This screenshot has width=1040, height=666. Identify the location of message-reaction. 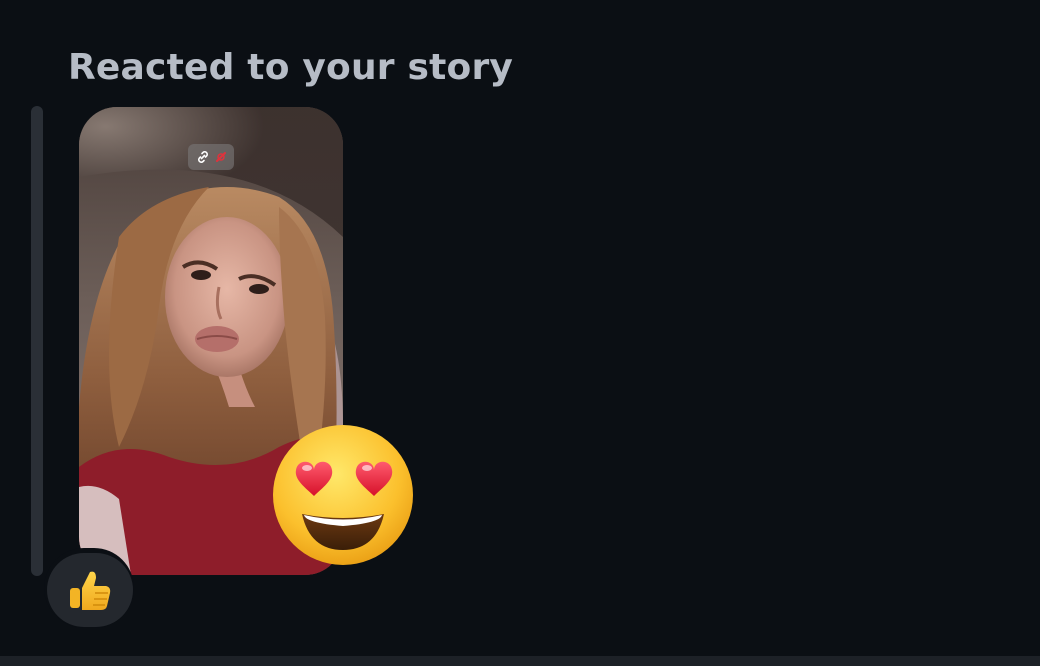
(90, 590).